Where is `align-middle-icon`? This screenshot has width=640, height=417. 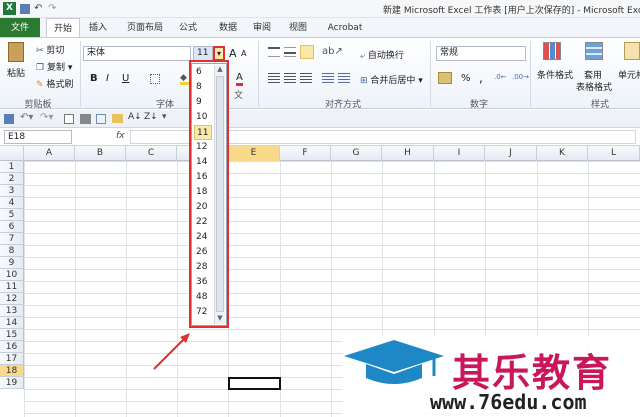 align-middle-icon is located at coordinates (290, 52).